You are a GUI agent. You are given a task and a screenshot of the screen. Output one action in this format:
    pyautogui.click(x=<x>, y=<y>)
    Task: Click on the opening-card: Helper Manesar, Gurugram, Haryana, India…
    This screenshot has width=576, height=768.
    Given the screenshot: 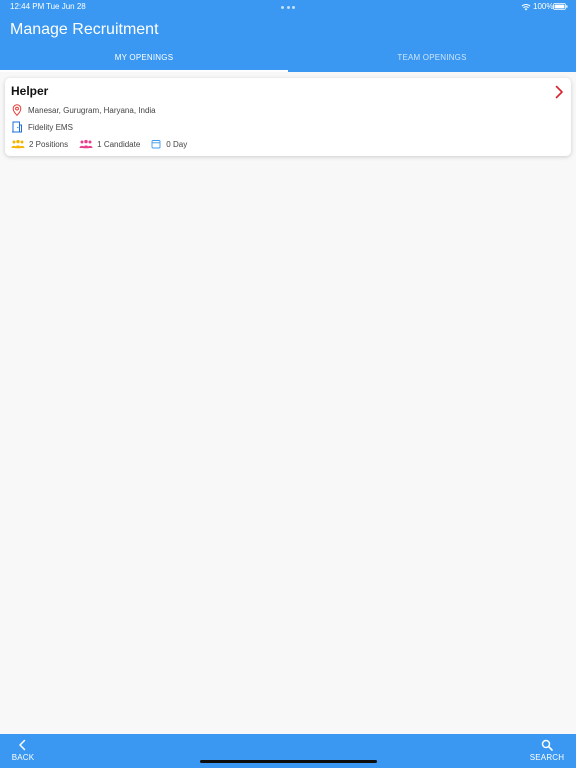 What is the action you would take?
    pyautogui.click(x=288, y=117)
    